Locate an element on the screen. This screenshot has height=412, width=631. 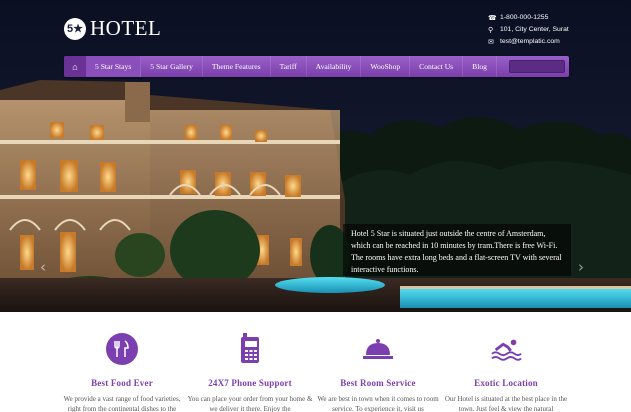
contact-phone: ☎ 1-800-000-1255 is located at coordinates (528, 17).